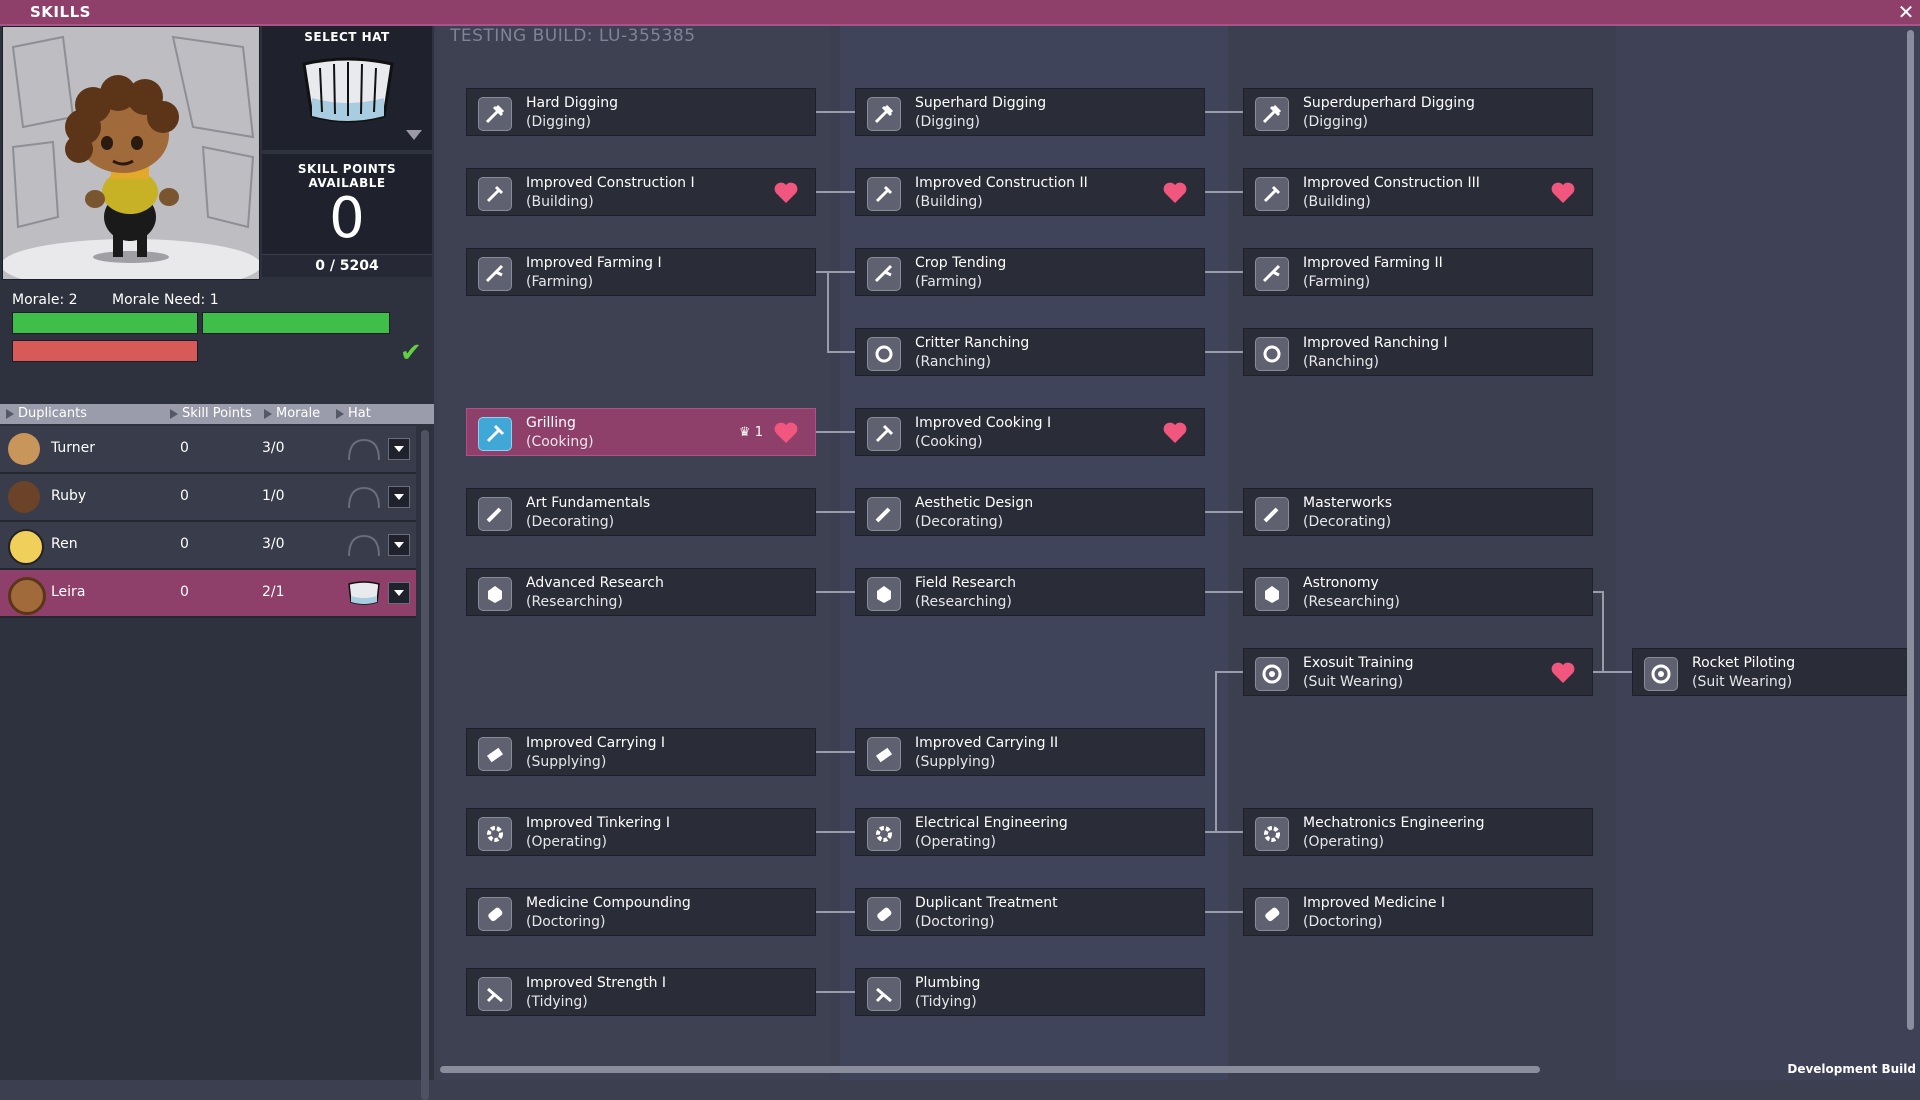 The width and height of the screenshot is (1920, 1100). I want to click on skill-node-improved-construction-3: Improved Construction III (Building), so click(1418, 192).